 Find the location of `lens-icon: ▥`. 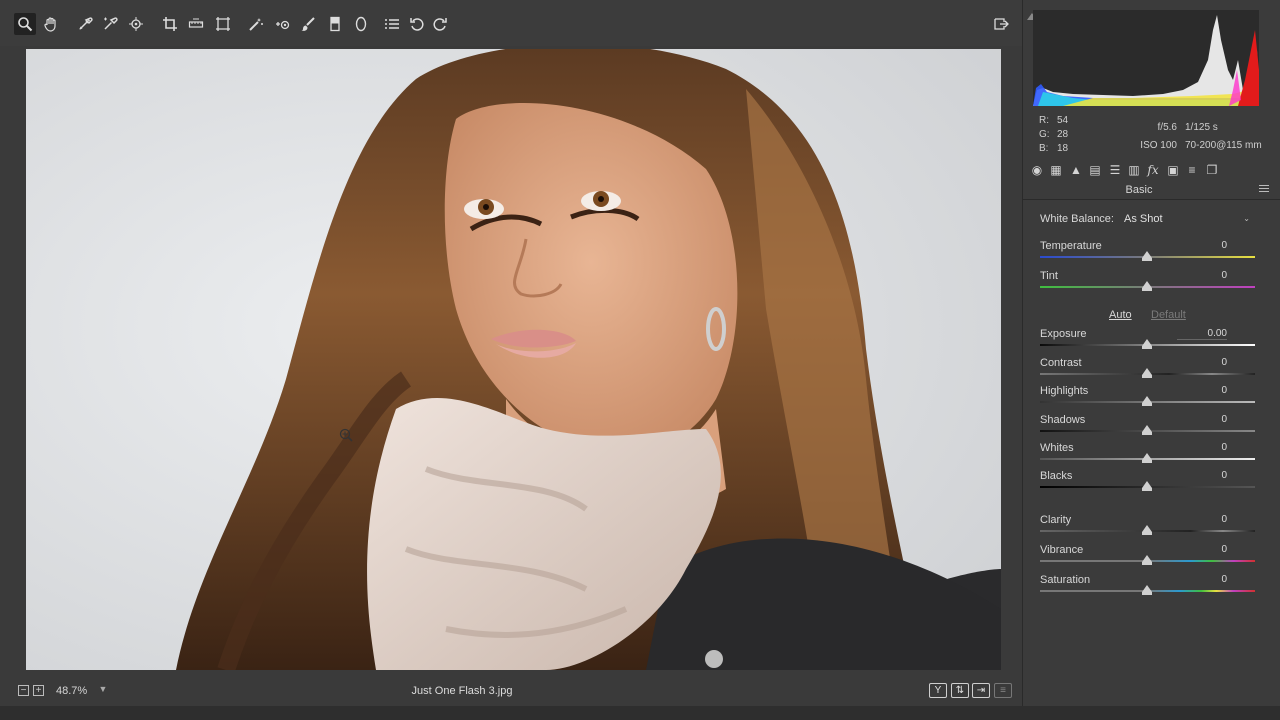

lens-icon: ▥ is located at coordinates (1134, 170).